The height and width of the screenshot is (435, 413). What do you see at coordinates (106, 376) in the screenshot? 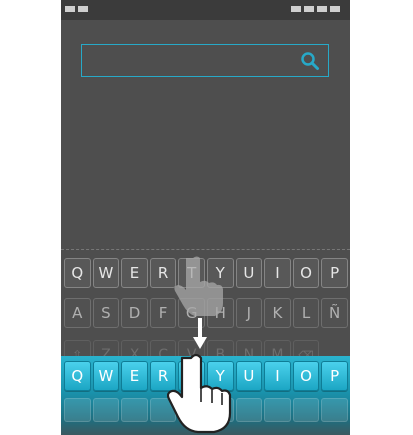
I see `key-w-highlighted: W` at bounding box center [106, 376].